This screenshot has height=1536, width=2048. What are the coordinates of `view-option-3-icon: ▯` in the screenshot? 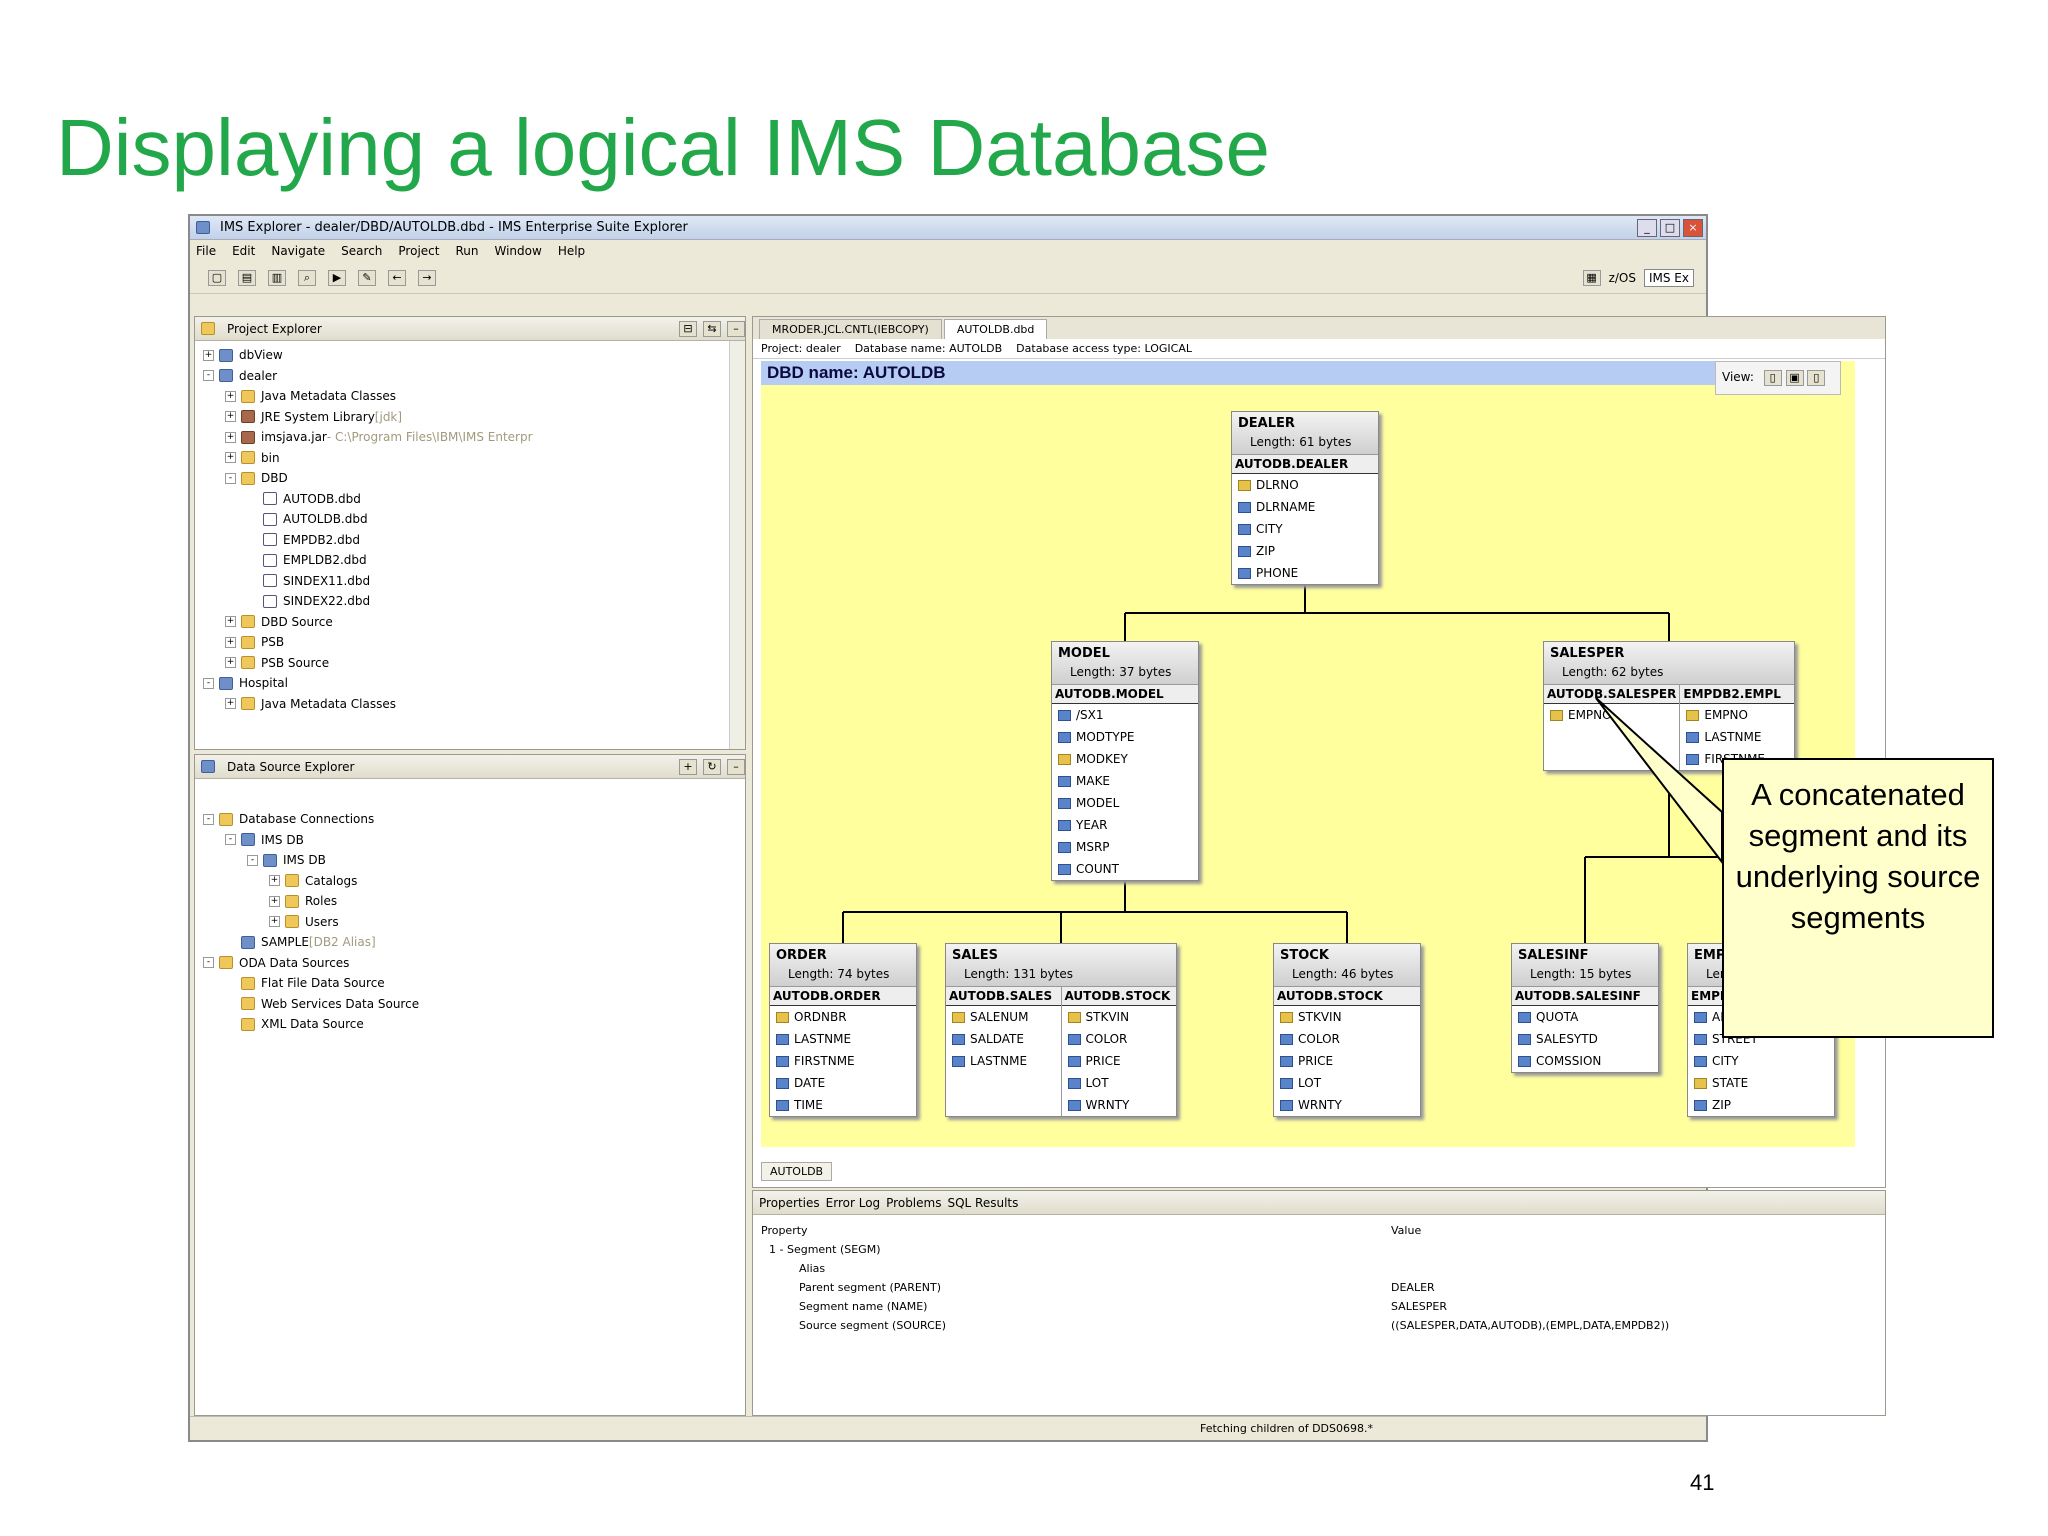 It's located at (1816, 378).